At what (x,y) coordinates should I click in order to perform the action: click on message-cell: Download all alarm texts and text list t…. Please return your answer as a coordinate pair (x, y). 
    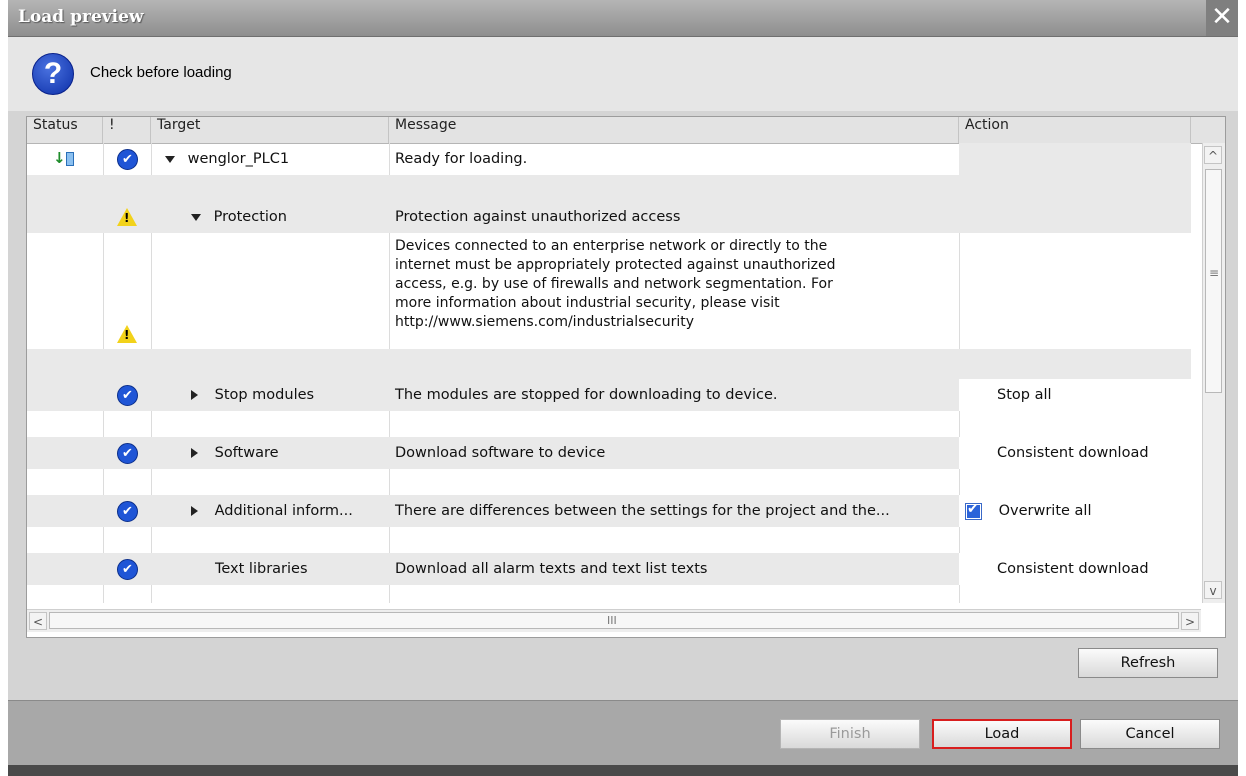
    Looking at the image, I should click on (551, 569).